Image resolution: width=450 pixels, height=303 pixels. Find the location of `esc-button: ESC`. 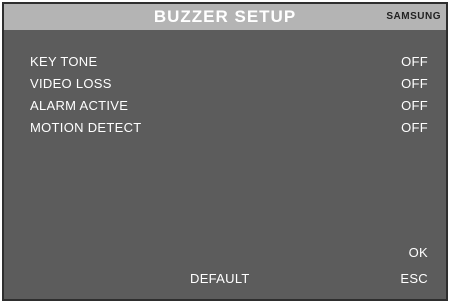

esc-button: ESC is located at coordinates (414, 278).